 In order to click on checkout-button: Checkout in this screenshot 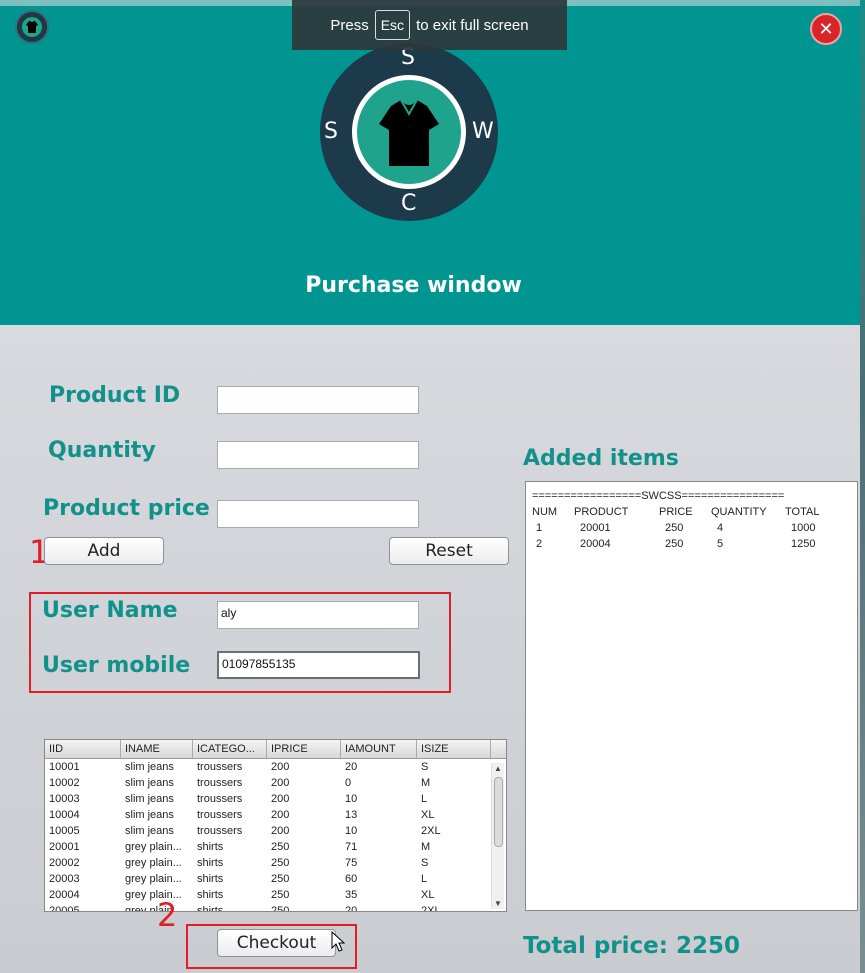, I will do `click(276, 943)`.